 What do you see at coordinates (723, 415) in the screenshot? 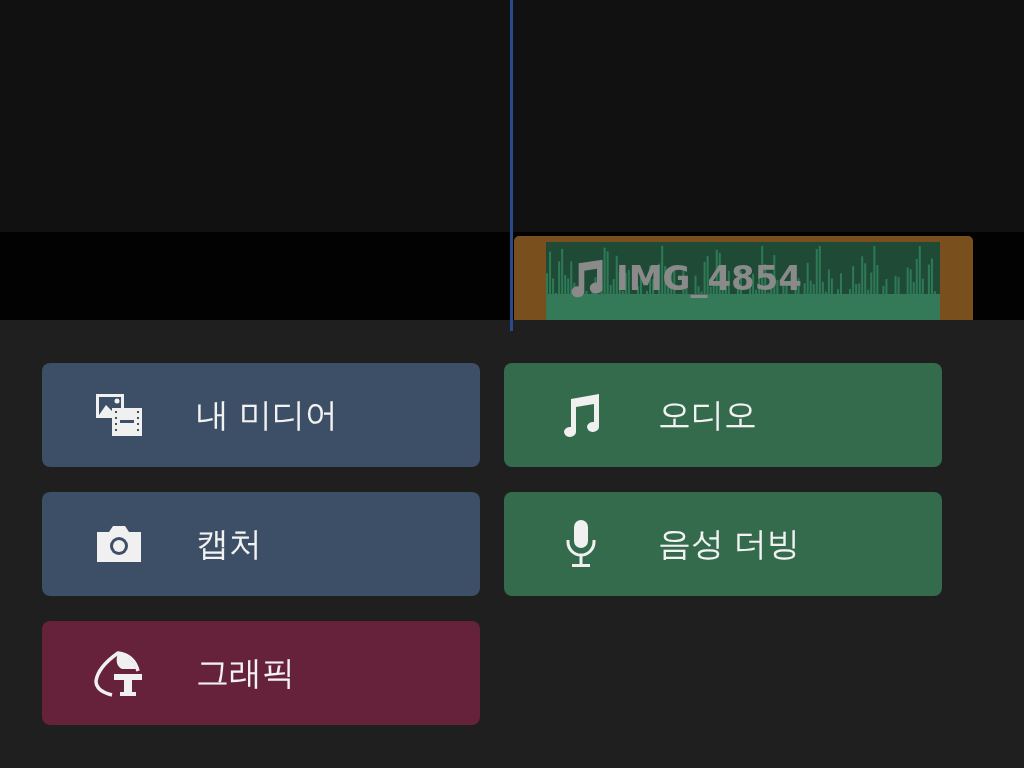
I see `add-button: 오디오` at bounding box center [723, 415].